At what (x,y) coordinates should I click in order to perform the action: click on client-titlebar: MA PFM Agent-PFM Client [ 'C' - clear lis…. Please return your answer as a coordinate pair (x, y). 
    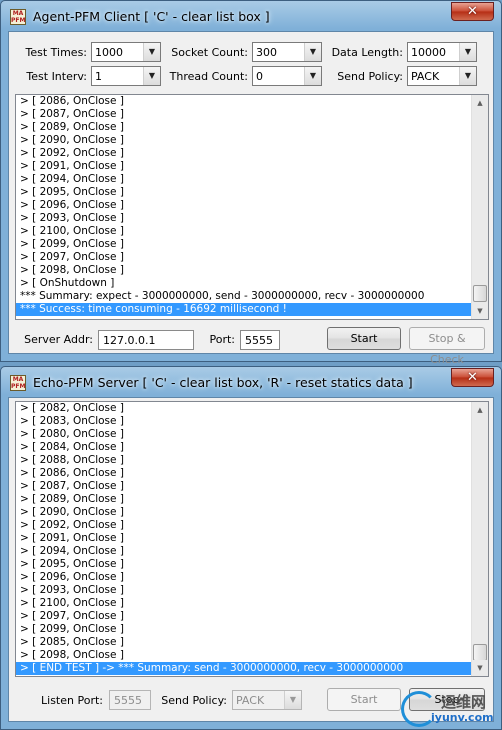
    Looking at the image, I should click on (251, 16).